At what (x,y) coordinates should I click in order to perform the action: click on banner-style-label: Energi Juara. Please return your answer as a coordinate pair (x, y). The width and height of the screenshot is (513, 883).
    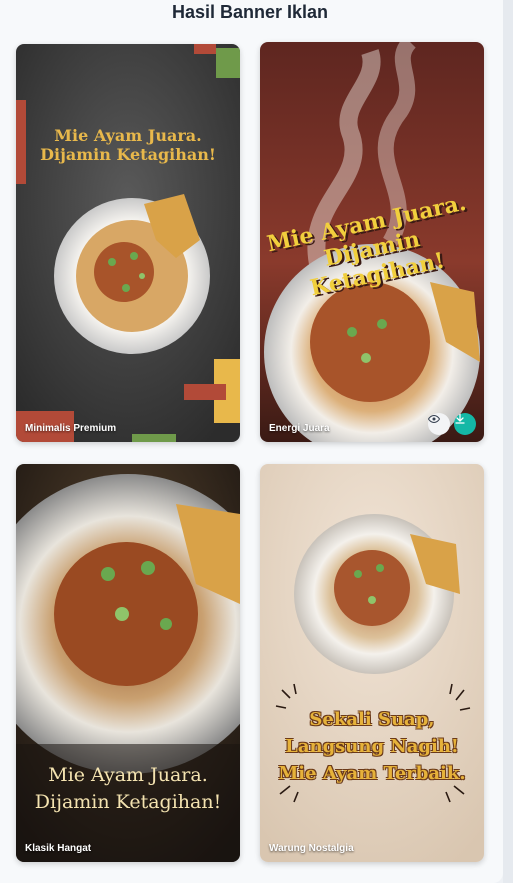
    Looking at the image, I should click on (299, 428).